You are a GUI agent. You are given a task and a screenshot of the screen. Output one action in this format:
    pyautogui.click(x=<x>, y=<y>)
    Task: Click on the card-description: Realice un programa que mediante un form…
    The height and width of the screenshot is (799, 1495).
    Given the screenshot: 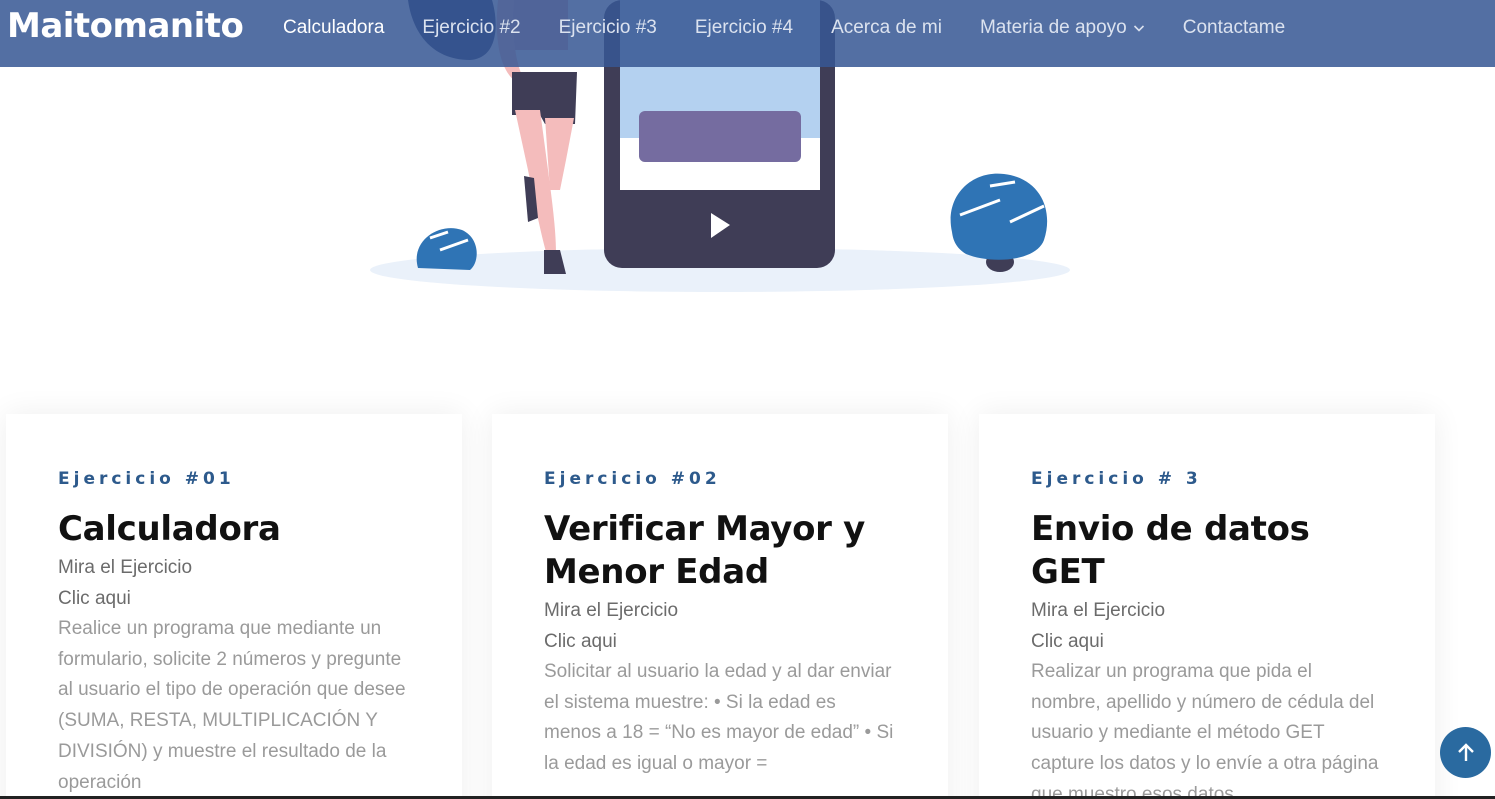 What is the action you would take?
    pyautogui.click(x=232, y=705)
    